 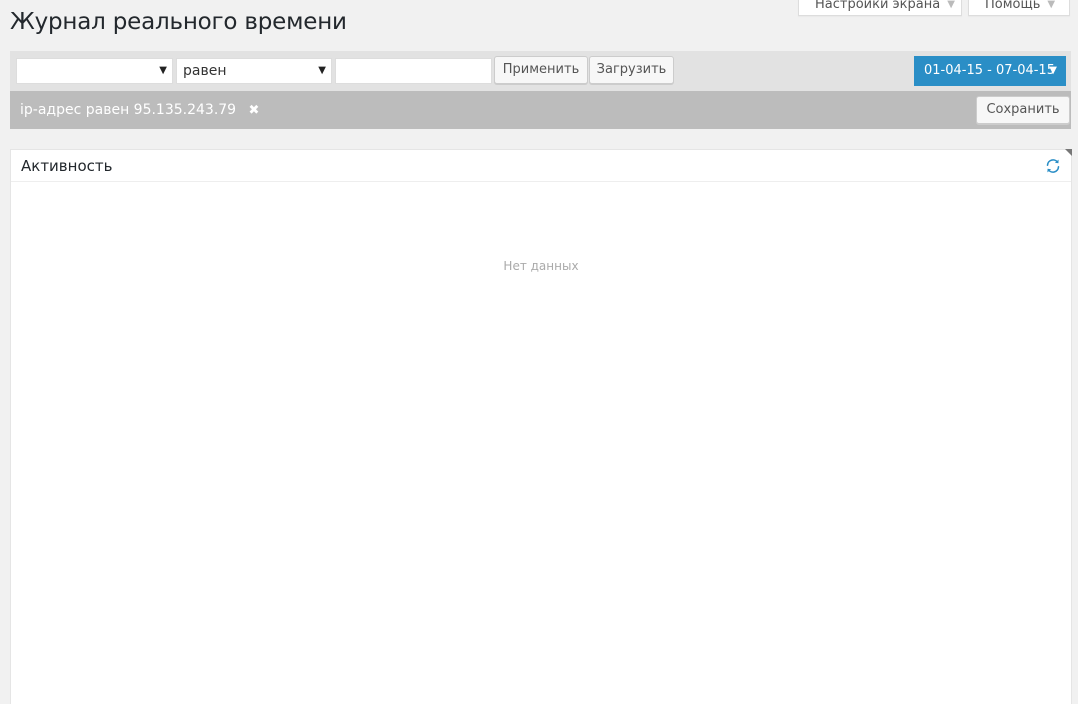 I want to click on date-range-label: 01-04-15 - 07-04-15, so click(x=989, y=70).